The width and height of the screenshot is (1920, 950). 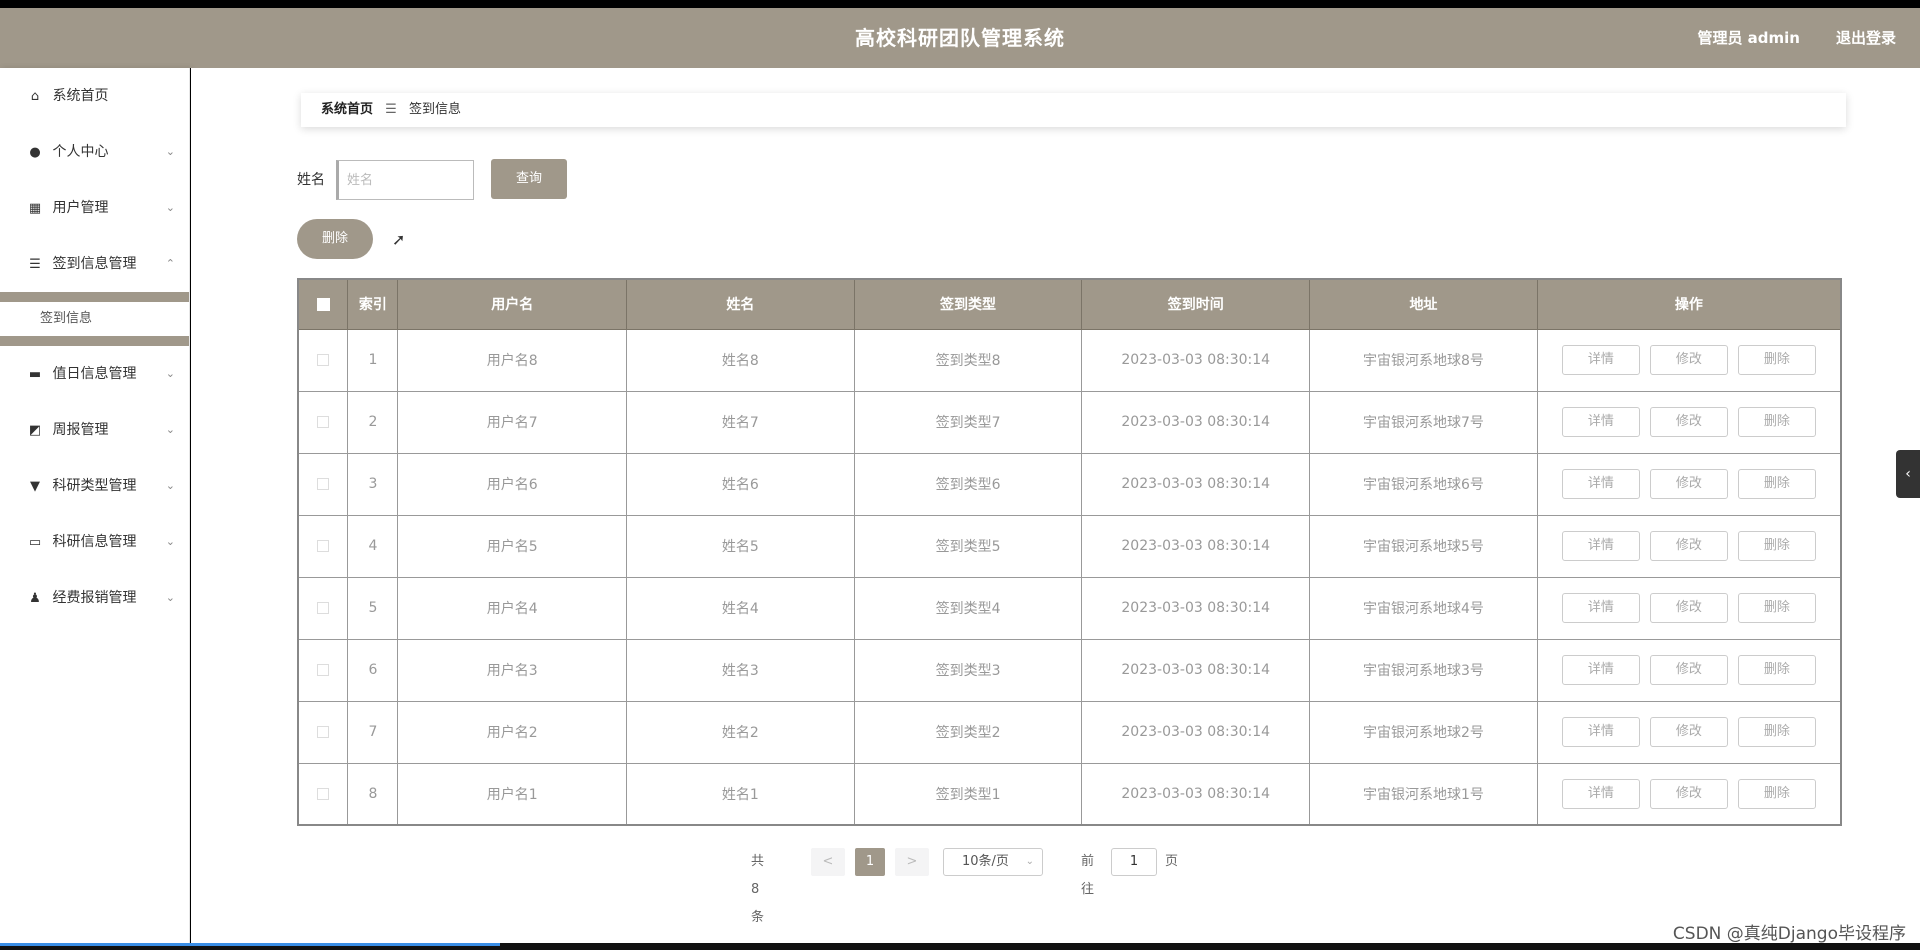 What do you see at coordinates (35, 96) in the screenshot?
I see `home-icon: ⌂` at bounding box center [35, 96].